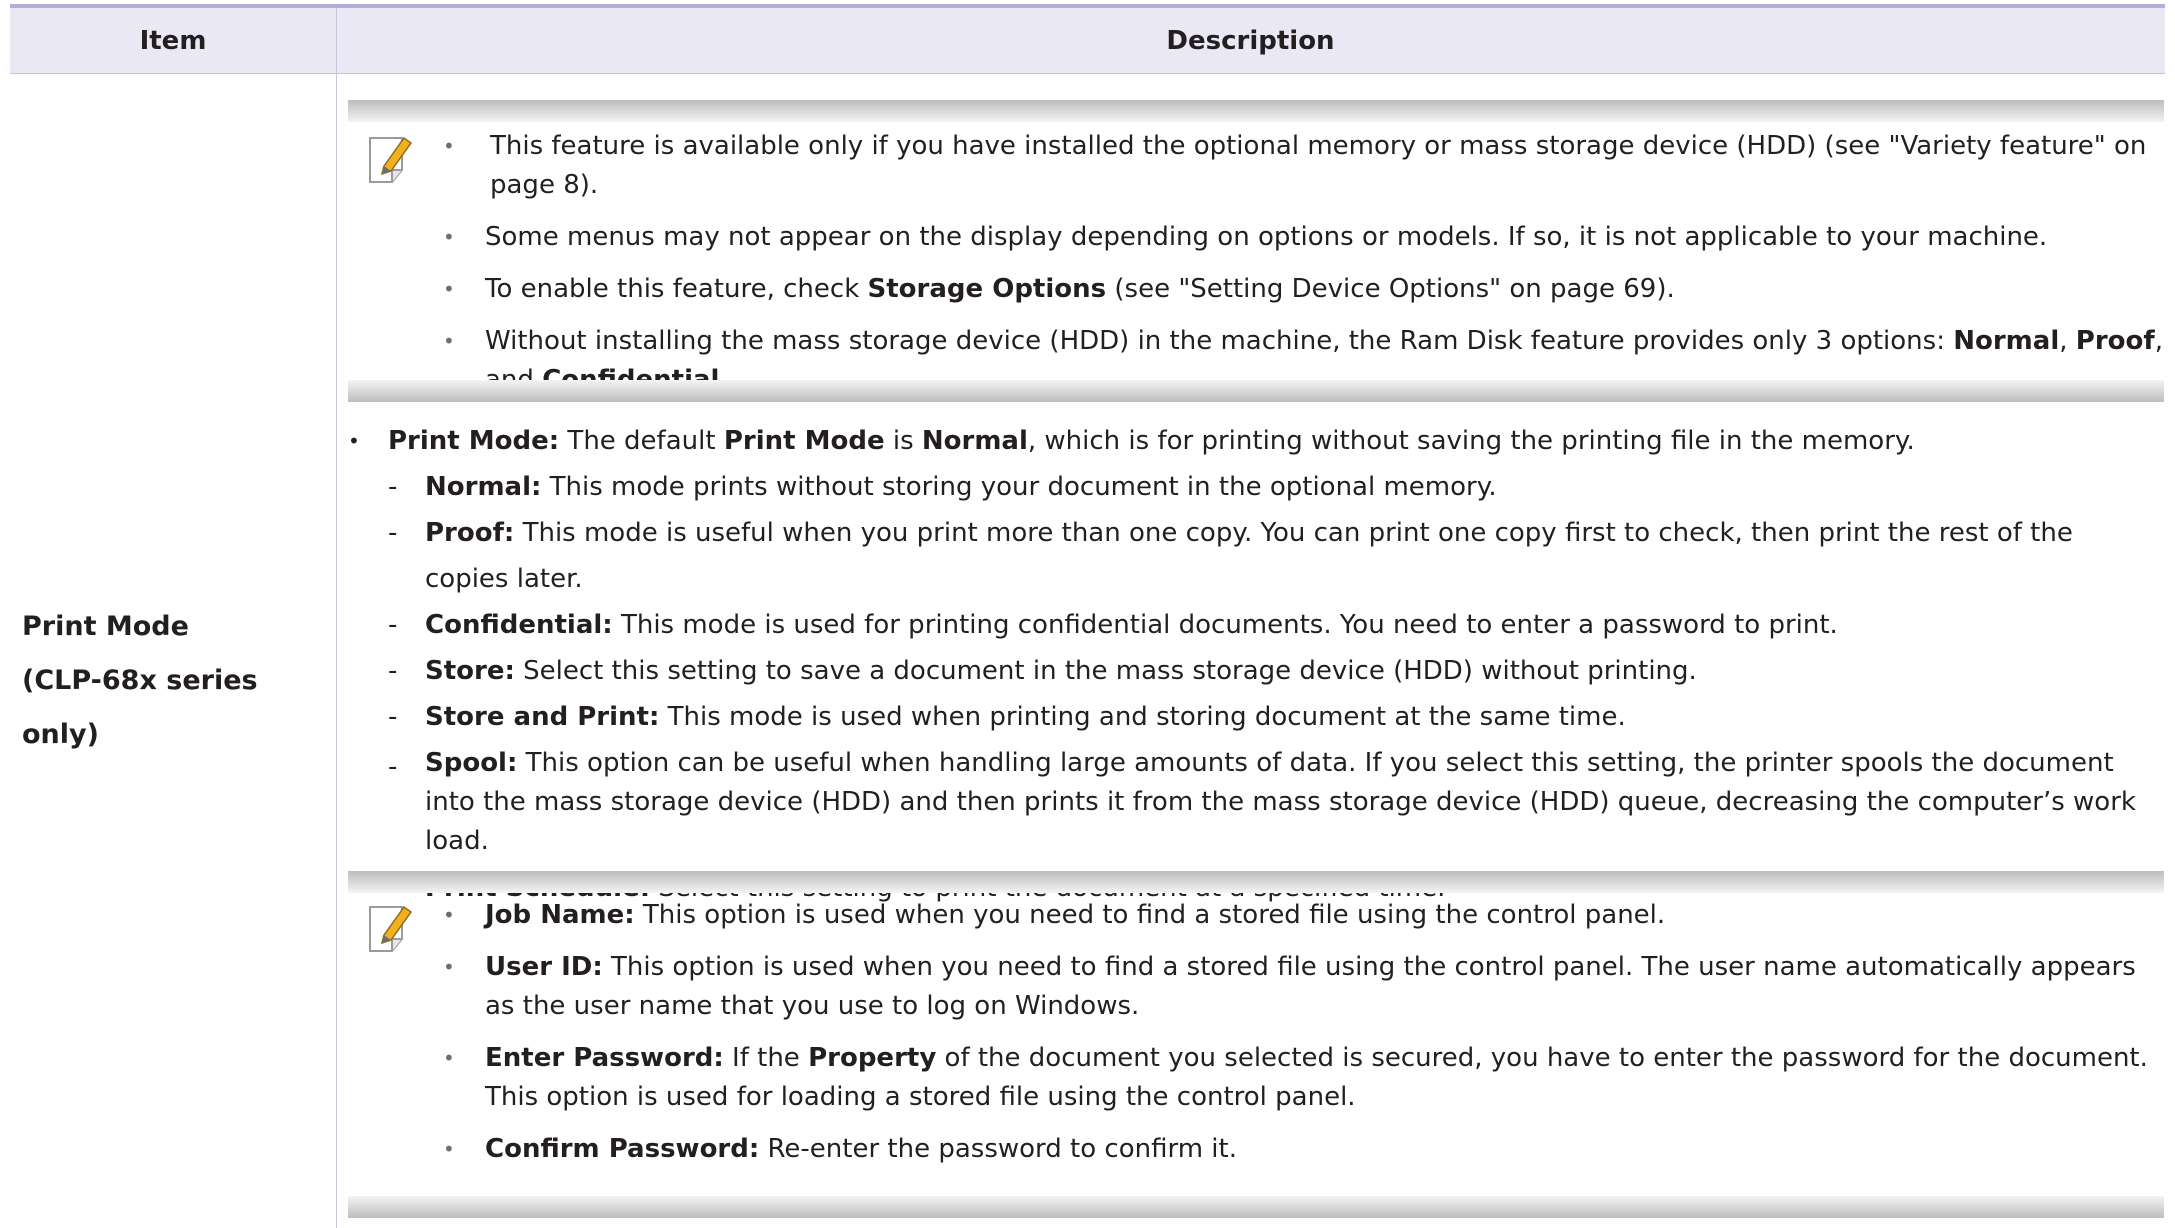 The width and height of the screenshot is (2175, 1228). Describe the element at coordinates (105, 626) in the screenshot. I see `item-title: Print Mode` at that location.